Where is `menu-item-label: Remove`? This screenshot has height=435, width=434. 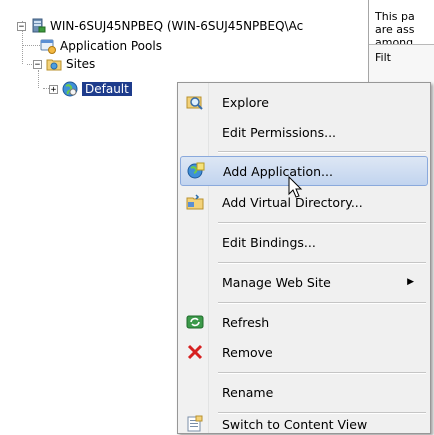 menu-item-label: Remove is located at coordinates (247, 352).